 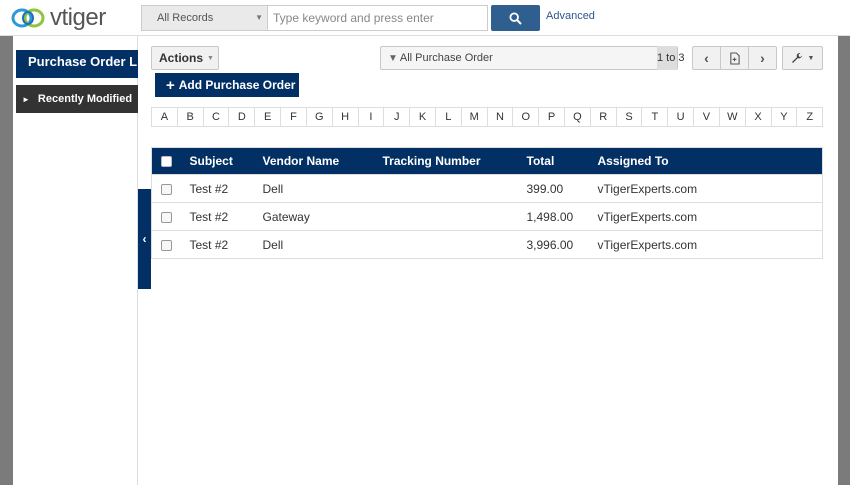 I want to click on alphabet-letter-k: K, so click(x=423, y=117).